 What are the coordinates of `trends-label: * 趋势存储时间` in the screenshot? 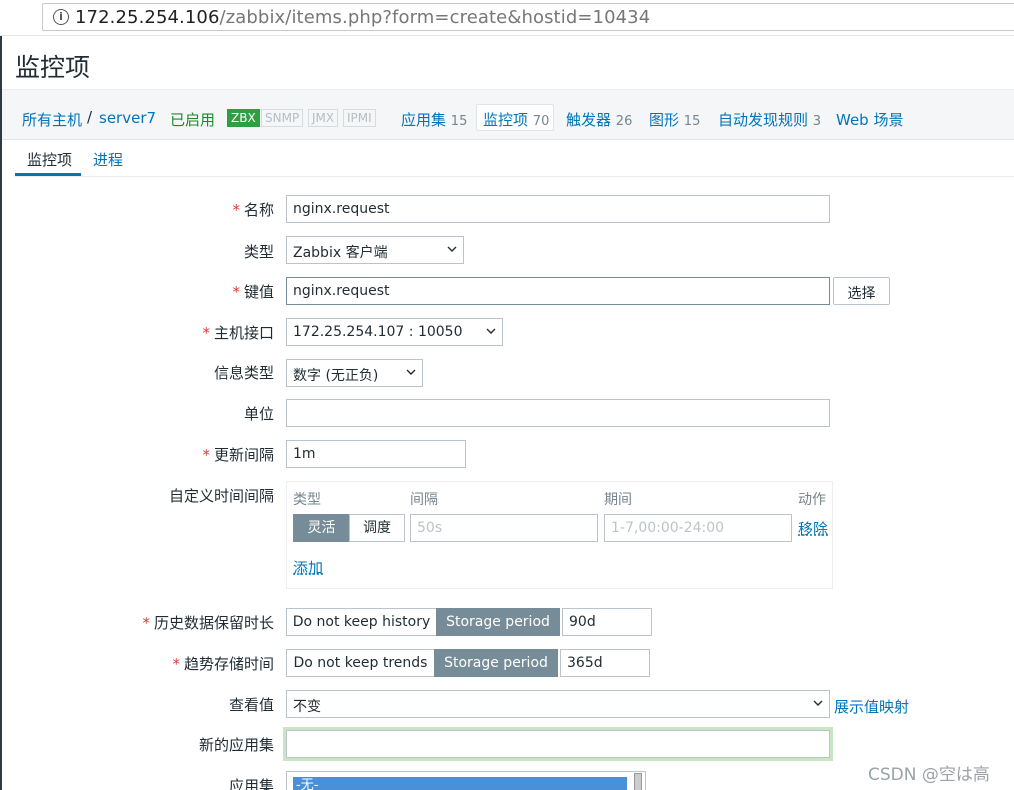 It's located at (223, 664).